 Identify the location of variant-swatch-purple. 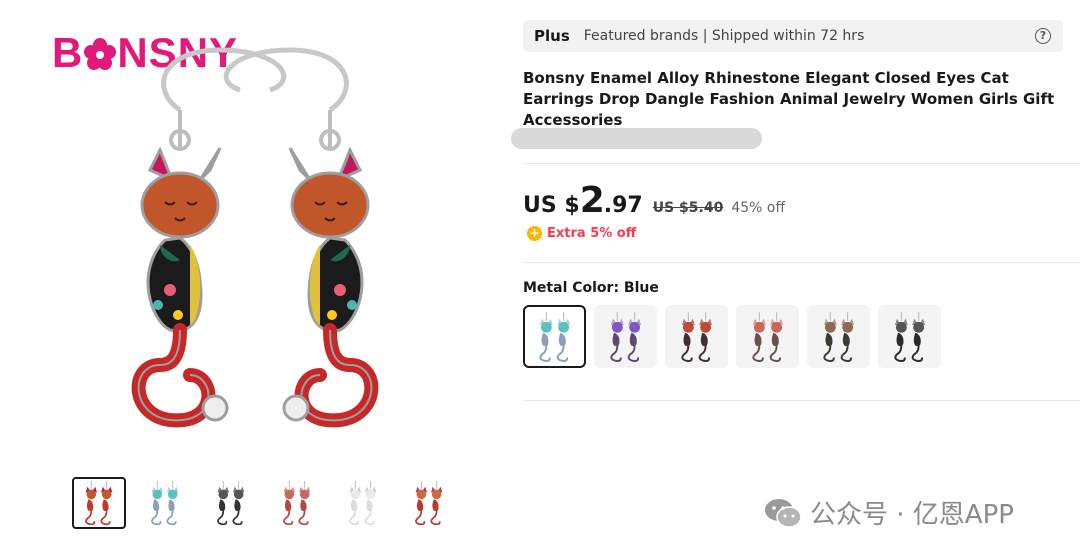
(625, 336).